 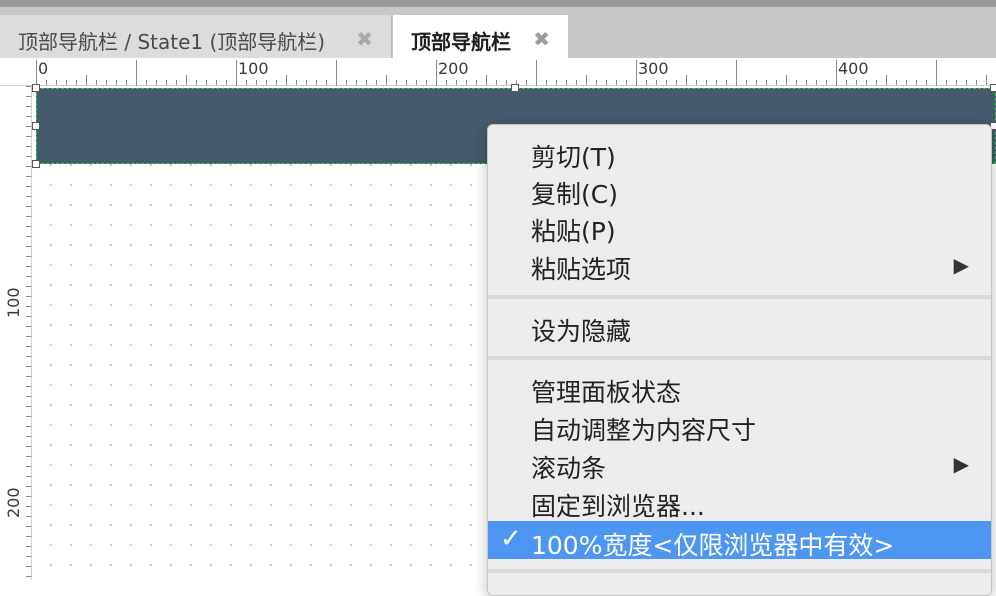 What do you see at coordinates (573, 231) in the screenshot?
I see `menu-item-label: 粘贴(P)` at bounding box center [573, 231].